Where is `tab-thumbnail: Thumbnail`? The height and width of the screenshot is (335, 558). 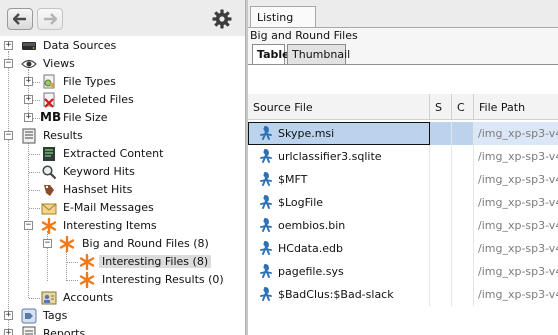 tab-thumbnail: Thumbnail is located at coordinates (318, 54).